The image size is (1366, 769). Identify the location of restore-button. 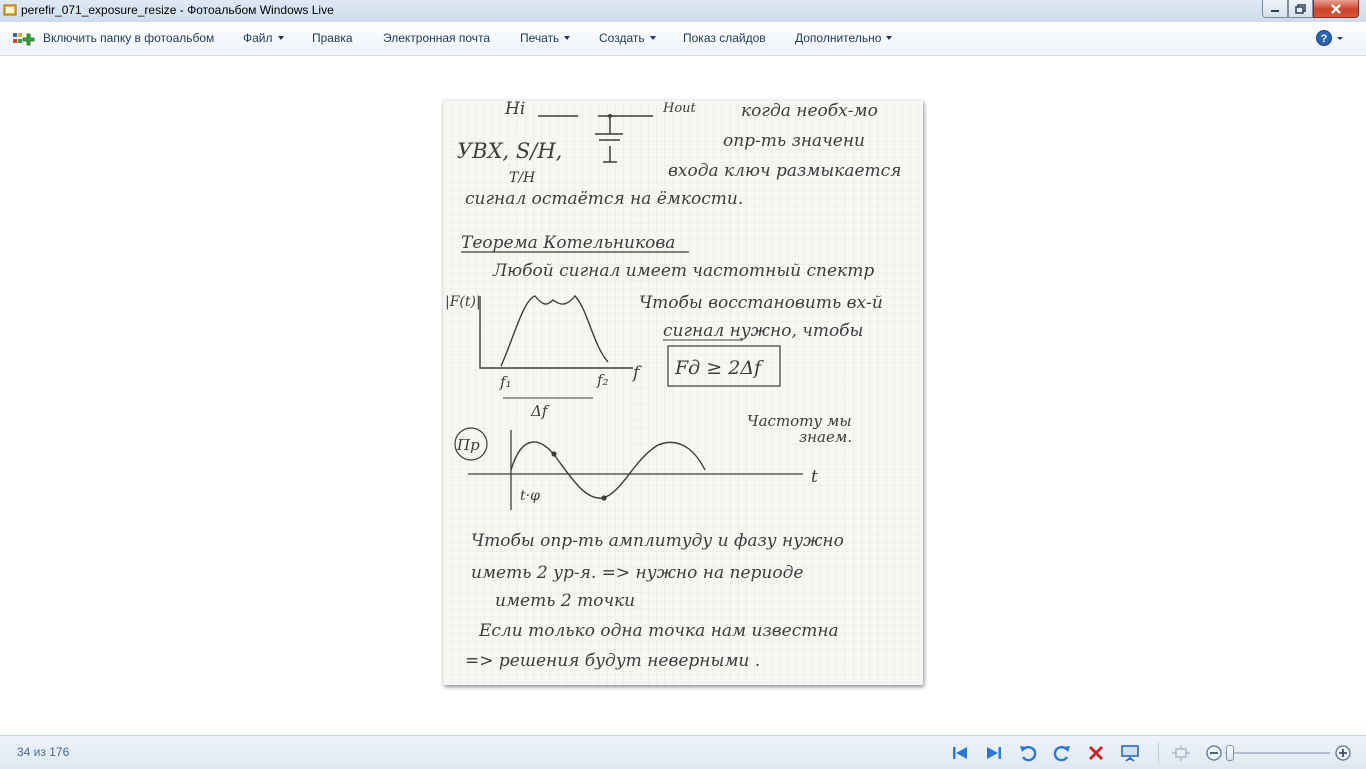
(1300, 9).